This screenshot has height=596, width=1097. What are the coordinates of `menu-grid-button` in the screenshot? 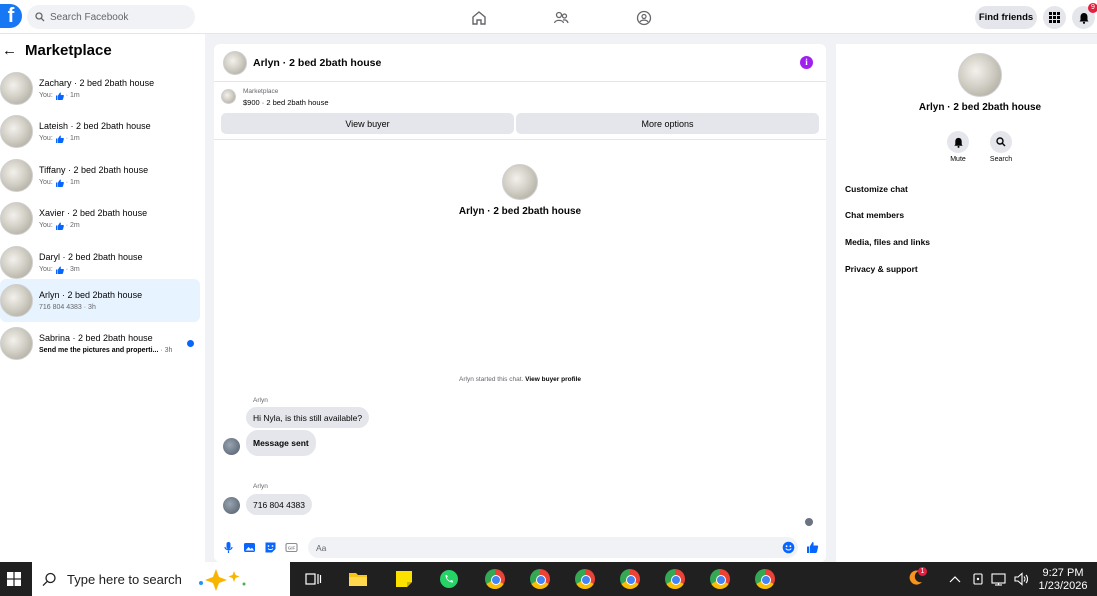 It's located at (1054, 17).